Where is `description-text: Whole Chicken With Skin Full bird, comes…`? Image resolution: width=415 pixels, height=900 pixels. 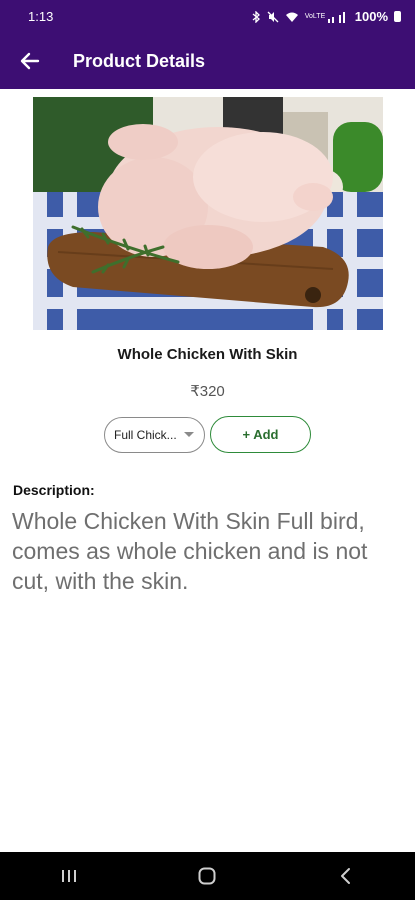 description-text: Whole Chicken With Skin Full bird, comes… is located at coordinates (190, 551).